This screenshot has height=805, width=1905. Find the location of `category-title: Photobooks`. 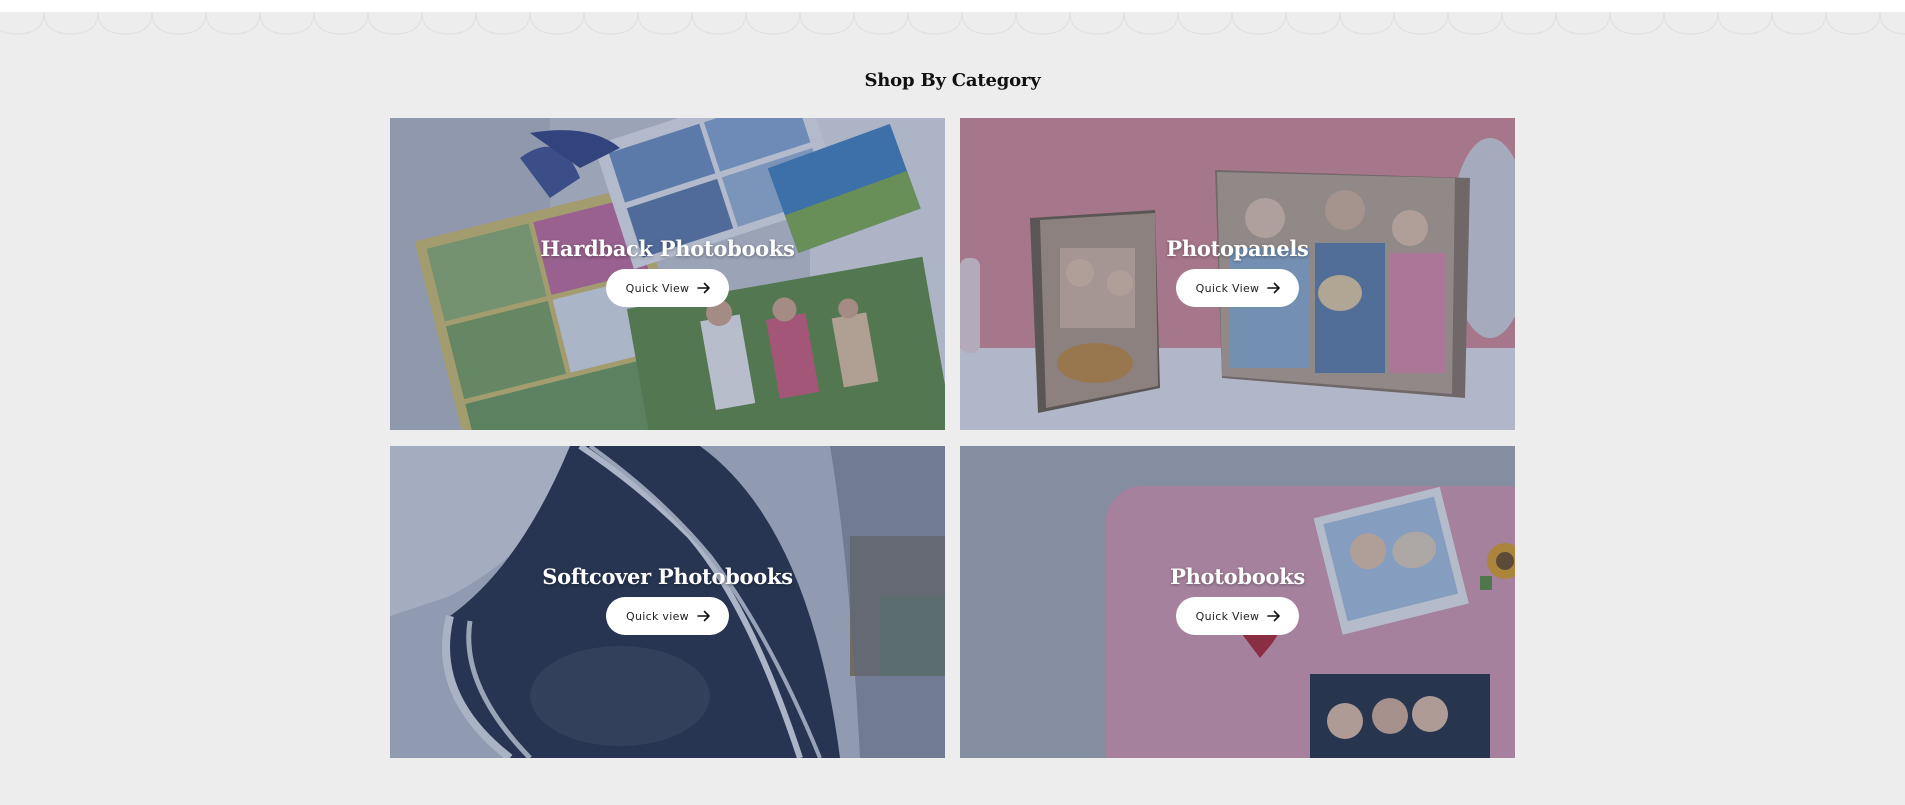

category-title: Photobooks is located at coordinates (1237, 576).